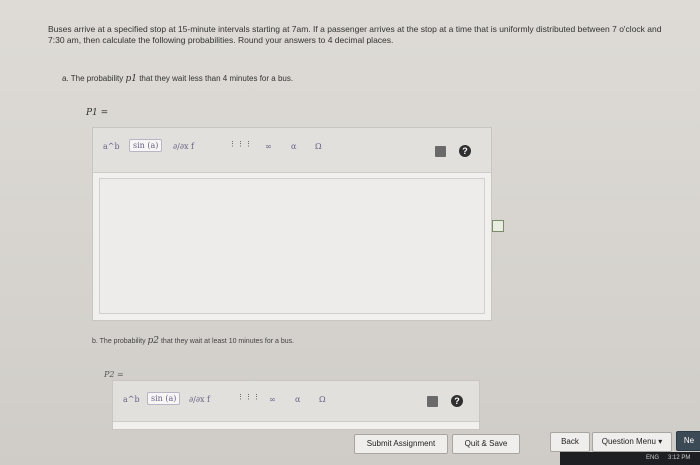 The image size is (700, 465). I want to click on part-a-answer-label: P1 =, so click(97, 113).